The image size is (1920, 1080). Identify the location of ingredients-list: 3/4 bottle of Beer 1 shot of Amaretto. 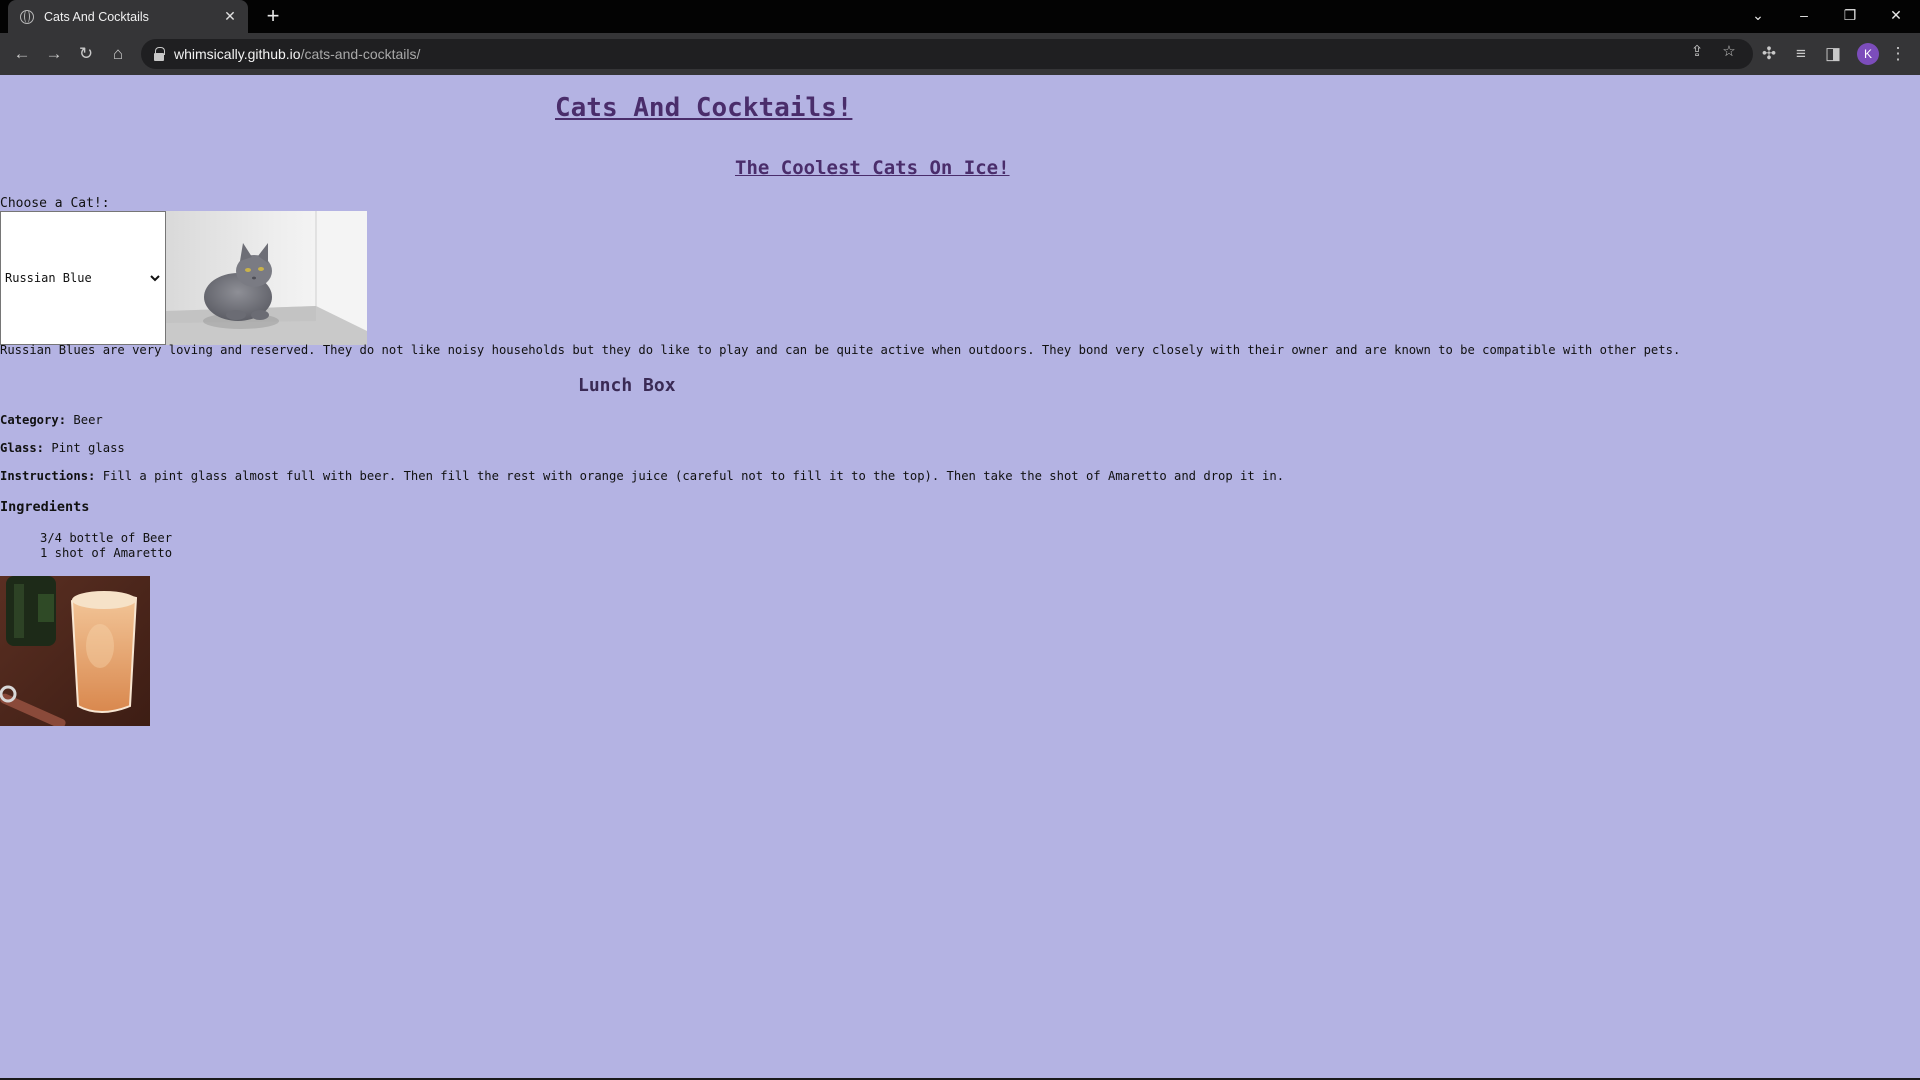
(106, 546).